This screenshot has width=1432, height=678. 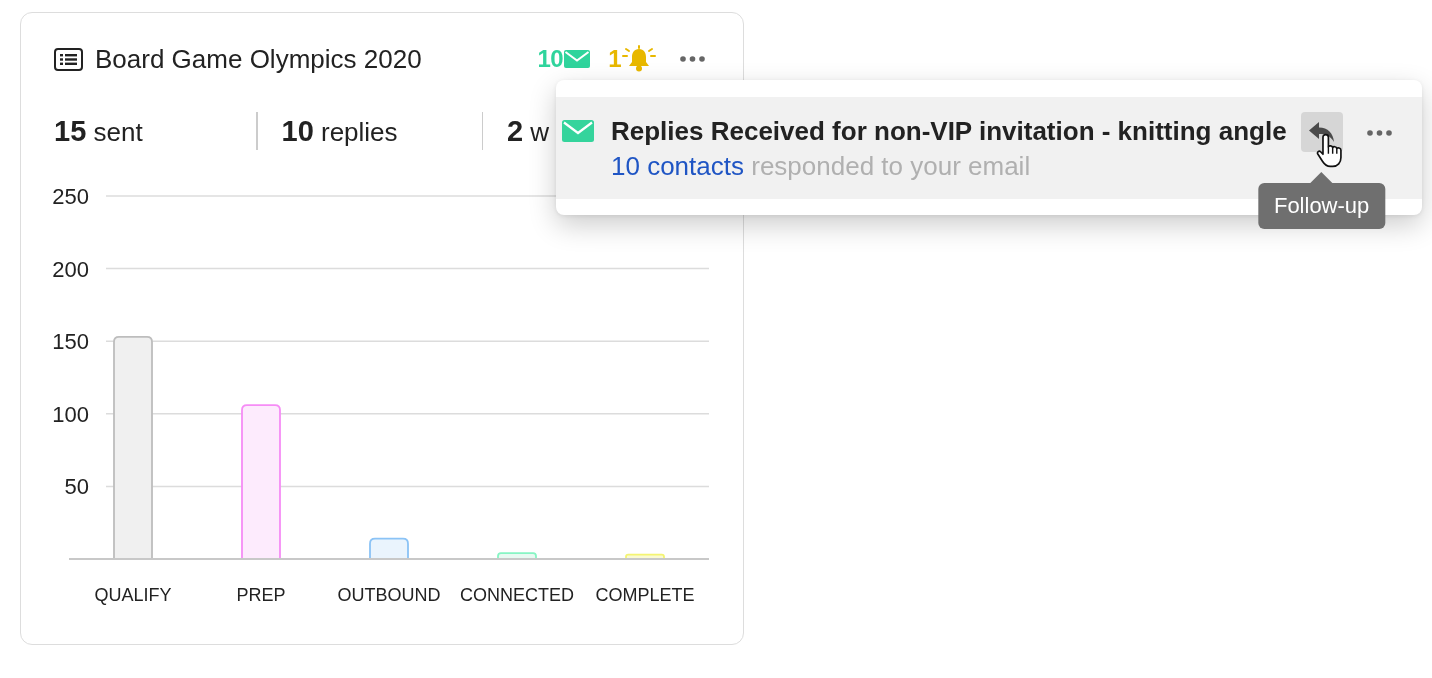 I want to click on counter-value: 10, so click(x=550, y=59).